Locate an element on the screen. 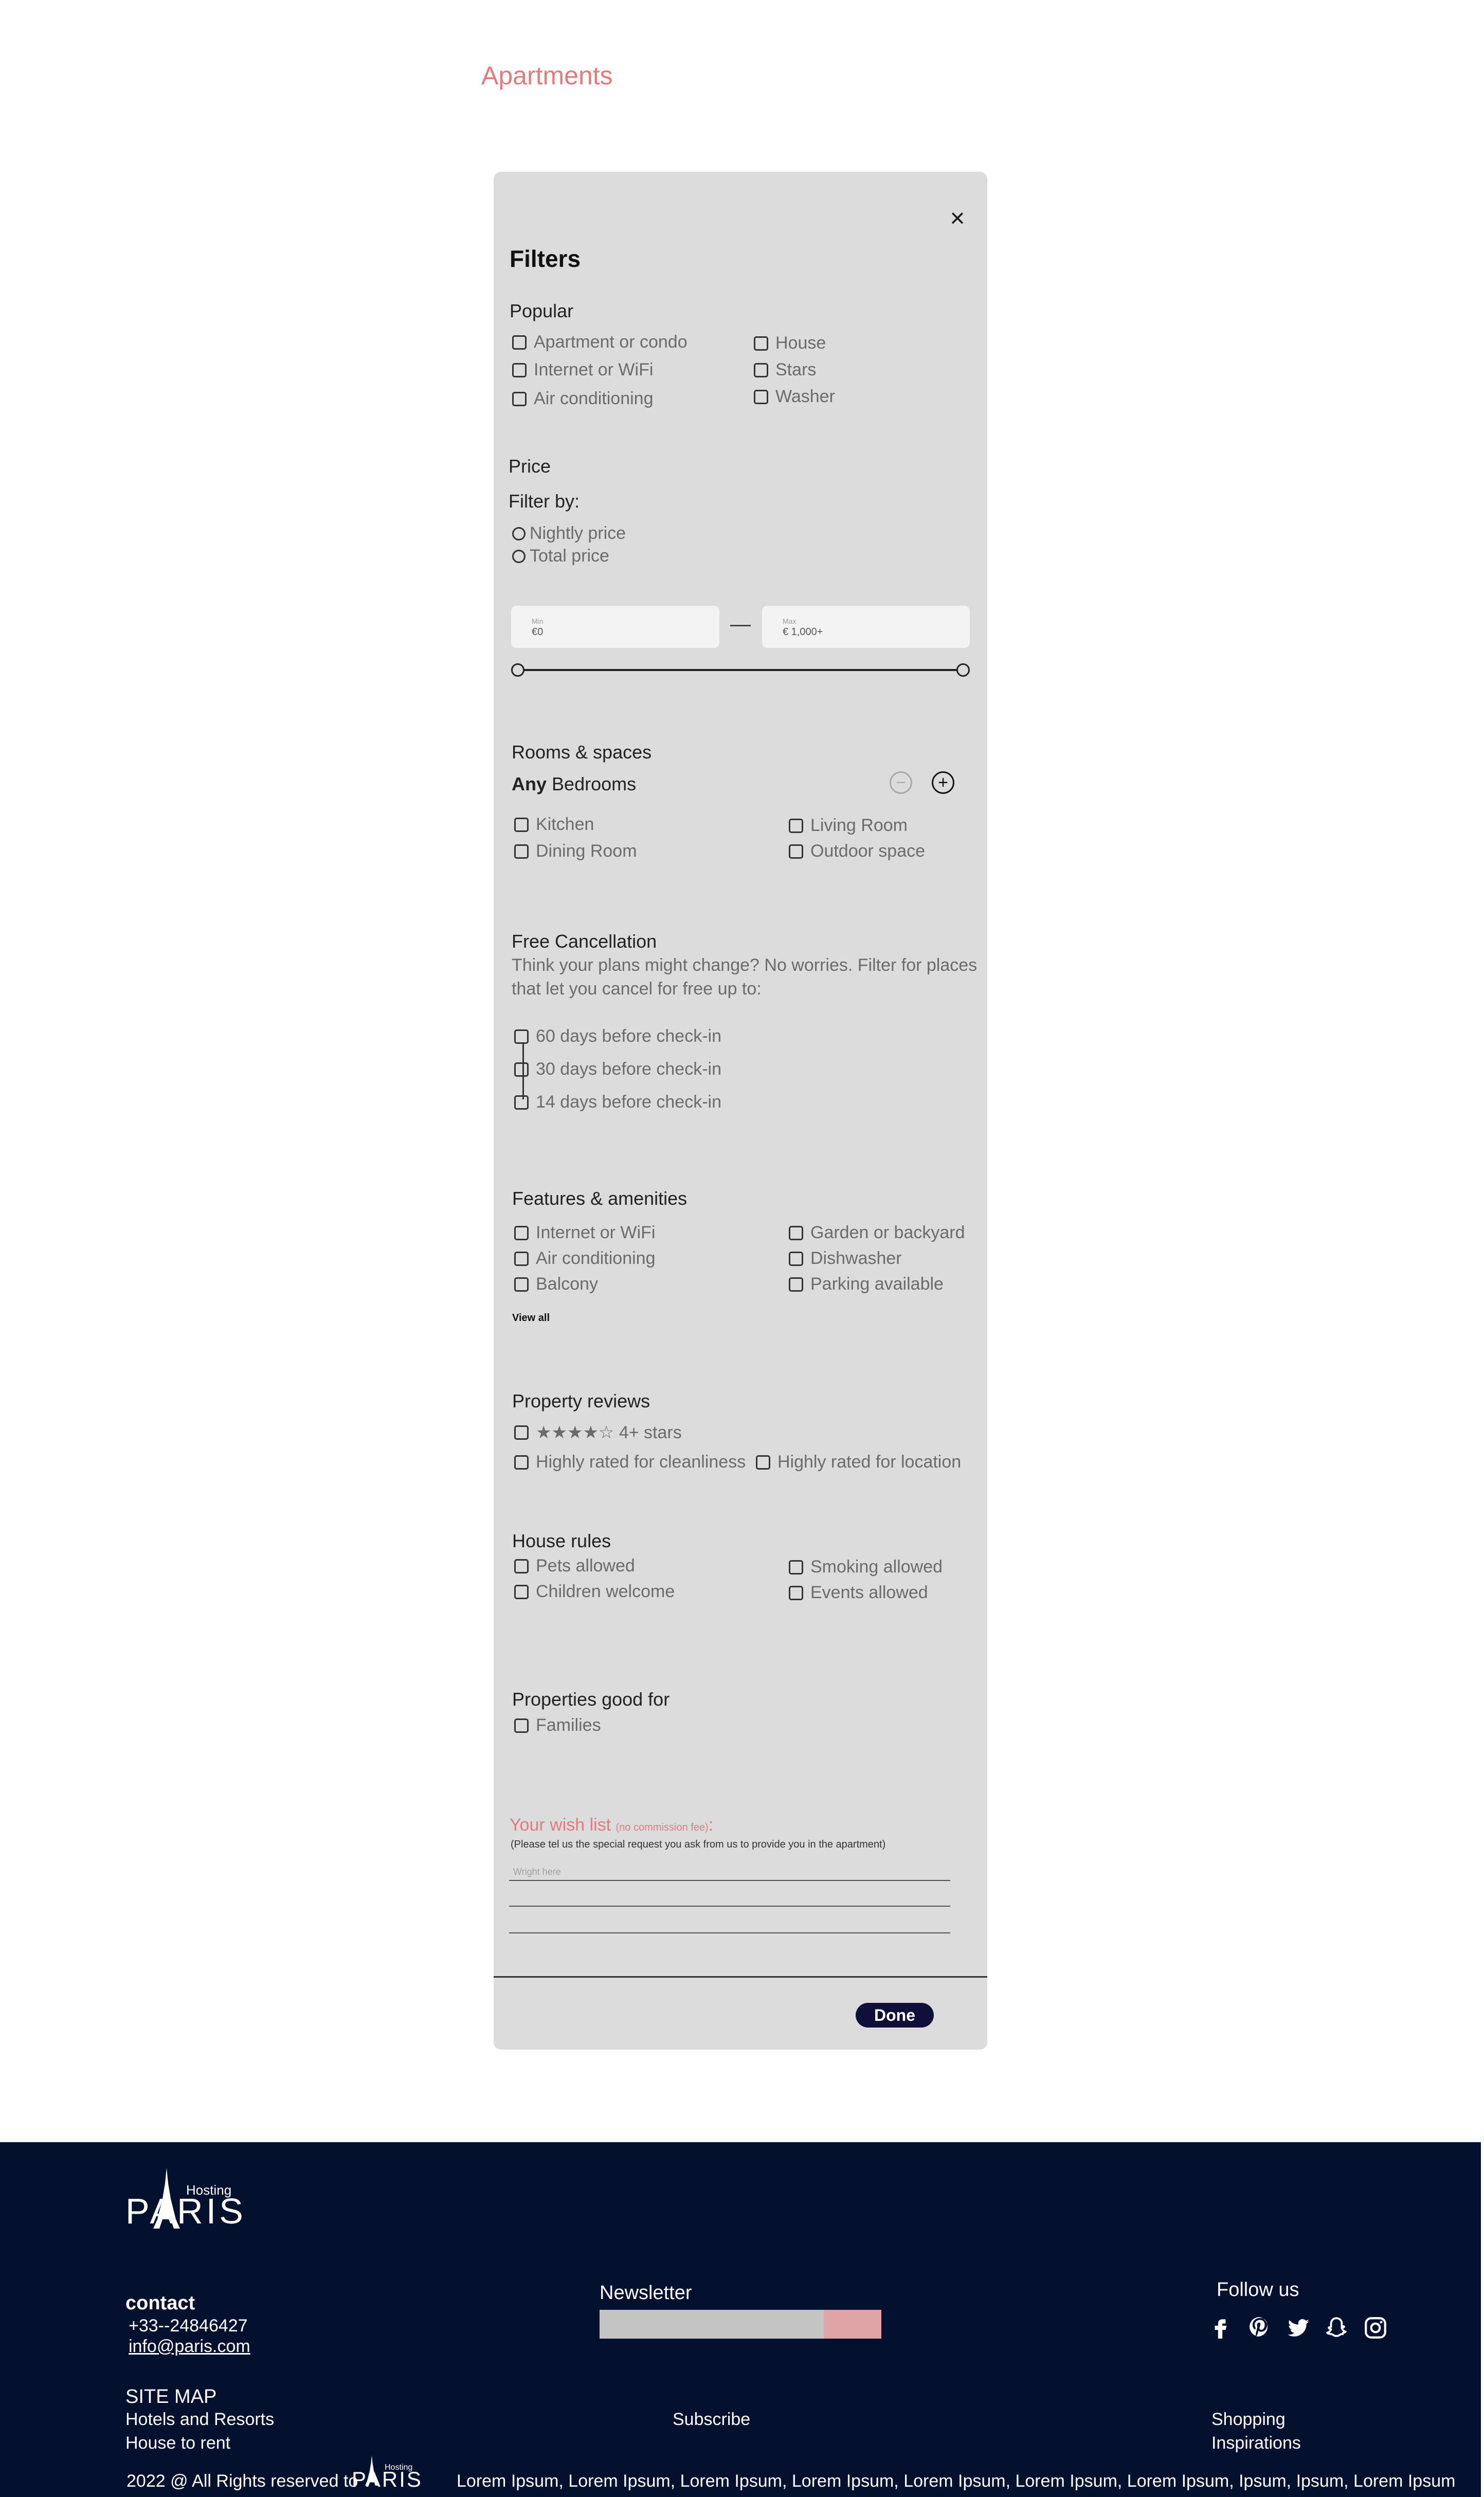 The image size is (1484, 2497). cancellation-option: 30 days before check-in is located at coordinates (617, 1069).